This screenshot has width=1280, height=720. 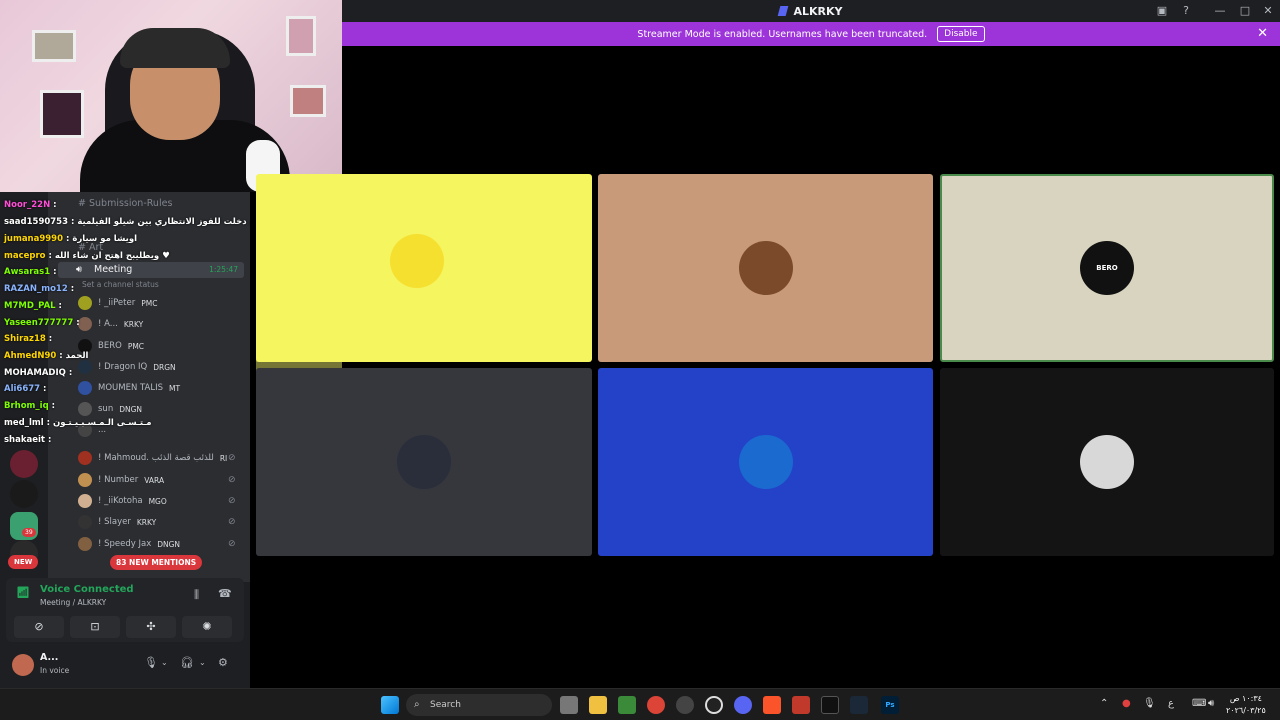 What do you see at coordinates (39, 323) in the screenshot?
I see `chat-username: Yaseen777777` at bounding box center [39, 323].